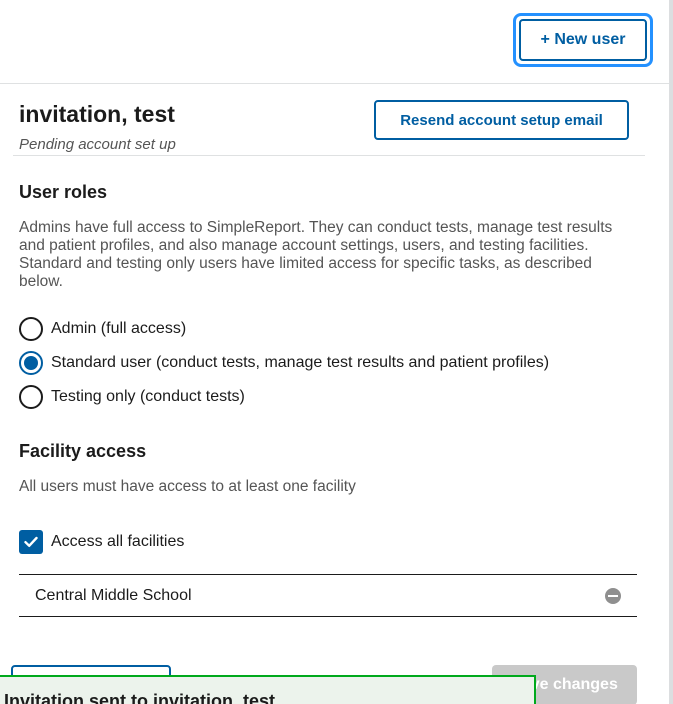 The image size is (673, 704). I want to click on radio-button-checked, so click(31, 363).